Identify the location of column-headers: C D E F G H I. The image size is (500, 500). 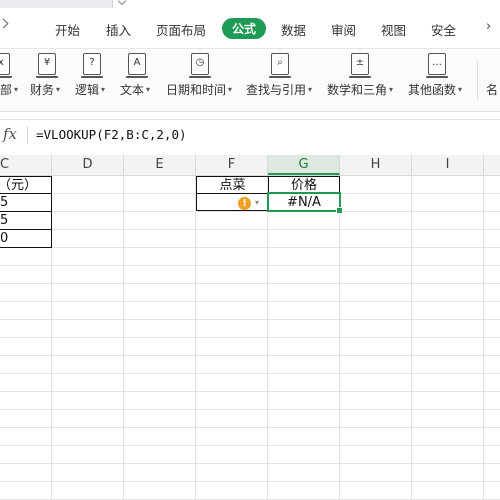
(250, 165).